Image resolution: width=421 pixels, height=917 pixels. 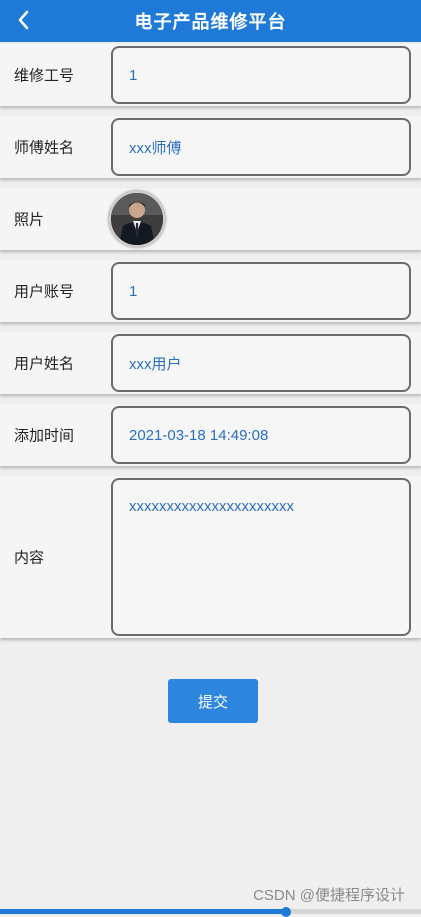 I want to click on person-in-suit-image, so click(x=137, y=219).